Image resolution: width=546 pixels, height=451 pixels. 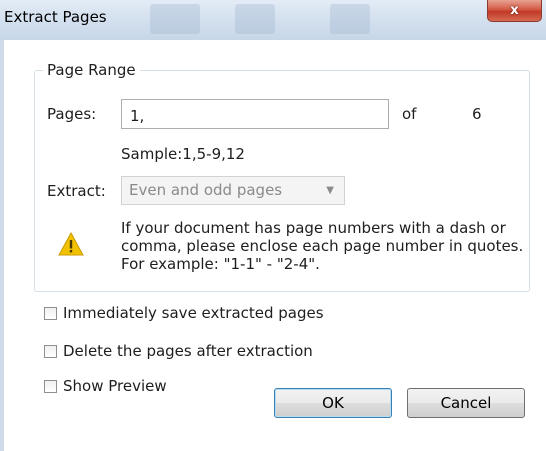 What do you see at coordinates (193, 313) in the screenshot?
I see `save-immediately-label: Immediately save extracted pages` at bounding box center [193, 313].